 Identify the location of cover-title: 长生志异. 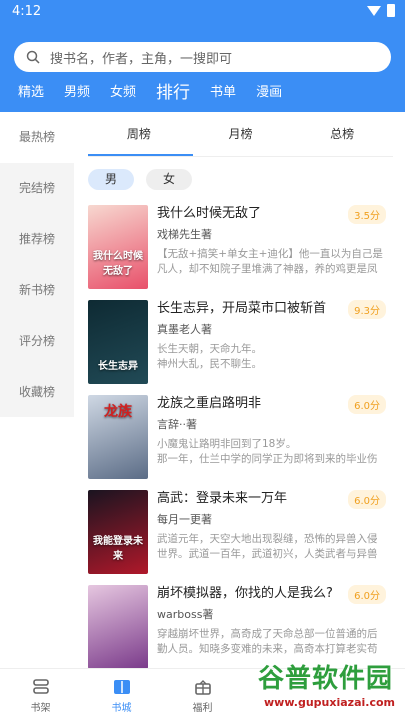
(118, 366).